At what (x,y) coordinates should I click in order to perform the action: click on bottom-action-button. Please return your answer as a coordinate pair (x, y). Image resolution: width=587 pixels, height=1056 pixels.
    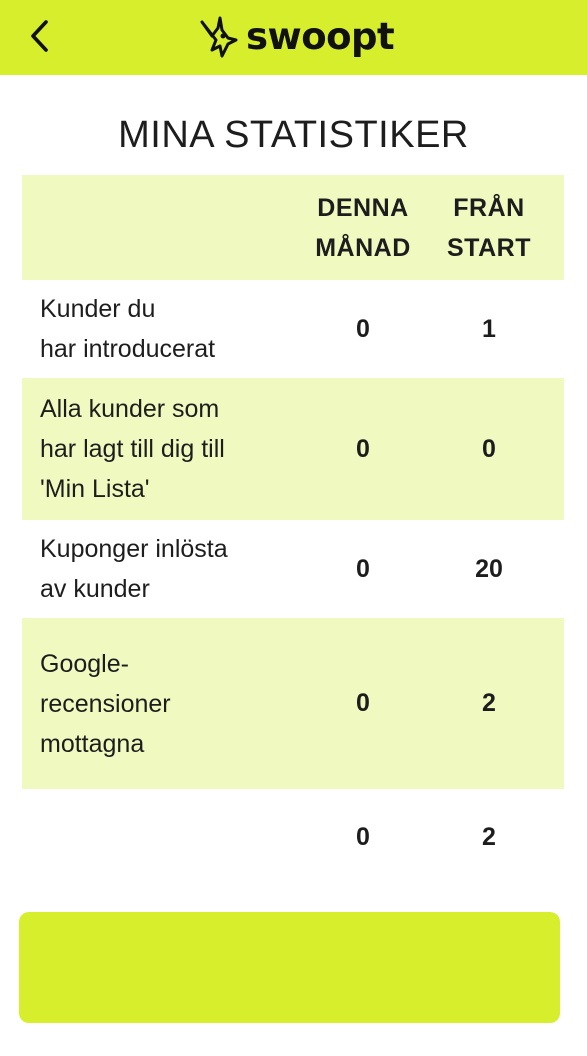
    Looking at the image, I should click on (289, 967).